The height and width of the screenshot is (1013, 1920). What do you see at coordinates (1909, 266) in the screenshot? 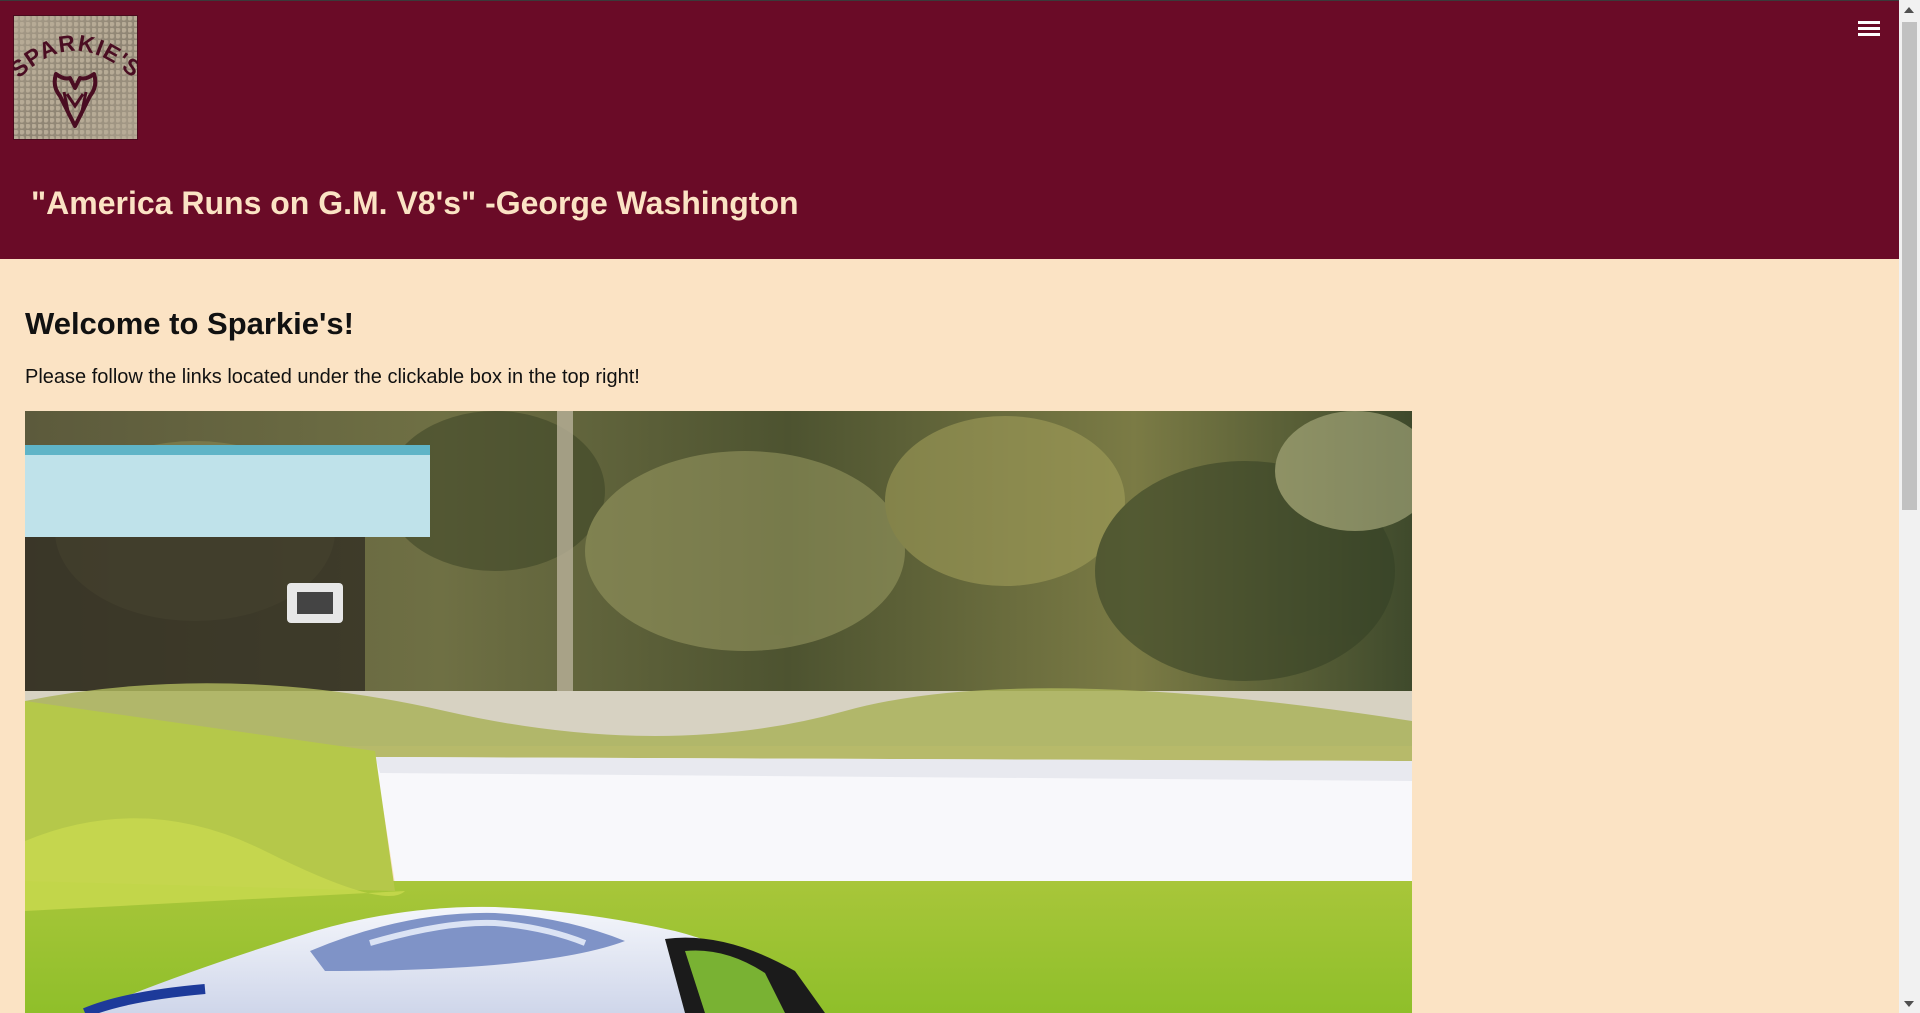
I see `scrollbar-thumb` at bounding box center [1909, 266].